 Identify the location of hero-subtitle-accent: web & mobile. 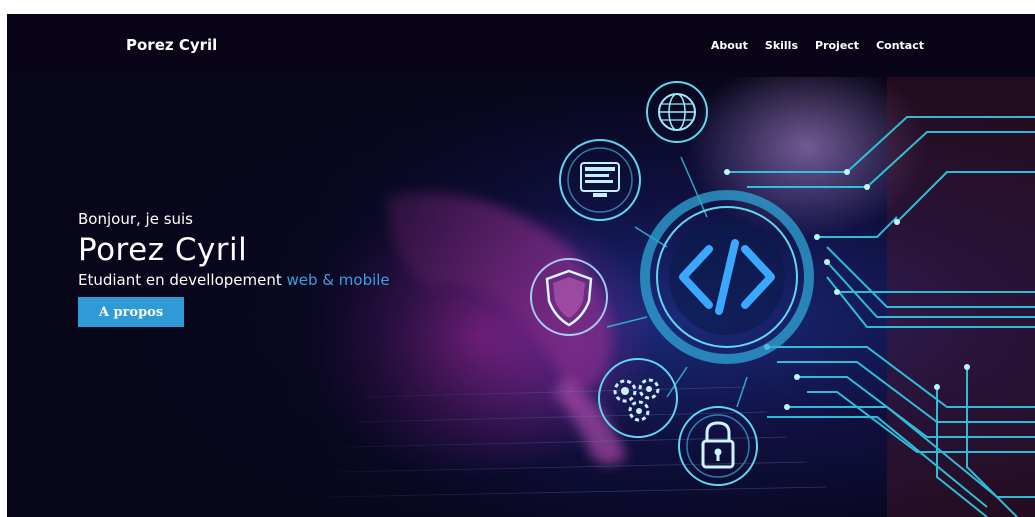
(338, 280).